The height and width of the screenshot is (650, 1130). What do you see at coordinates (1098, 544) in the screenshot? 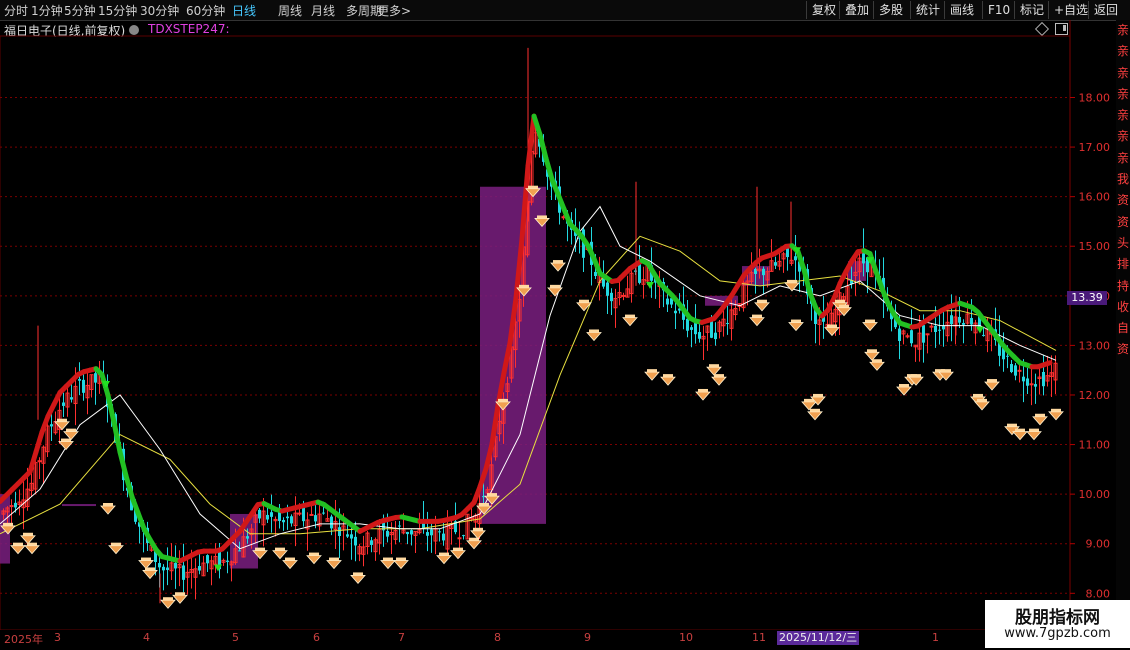
I see `price-label-9: 9.00` at bounding box center [1098, 544].